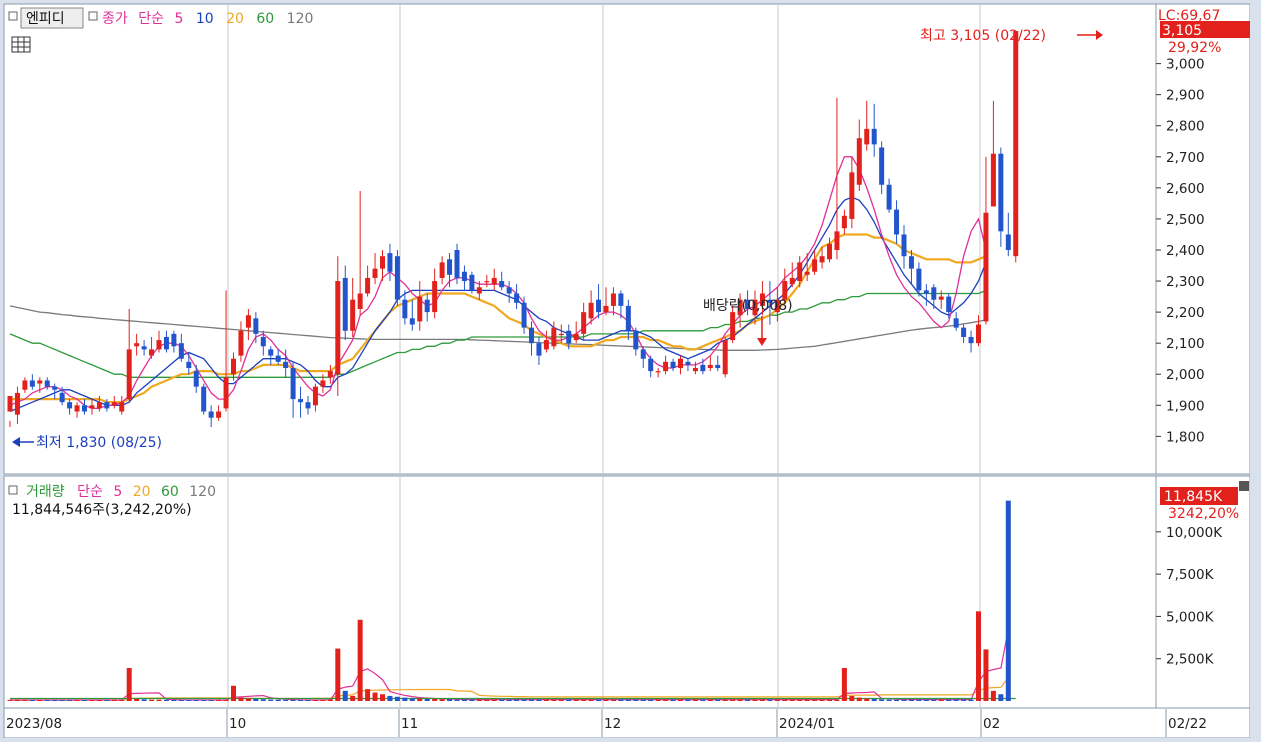  What do you see at coordinates (1190, 575) in the screenshot?
I see `volume-tick-label: 7,500K` at bounding box center [1190, 575].